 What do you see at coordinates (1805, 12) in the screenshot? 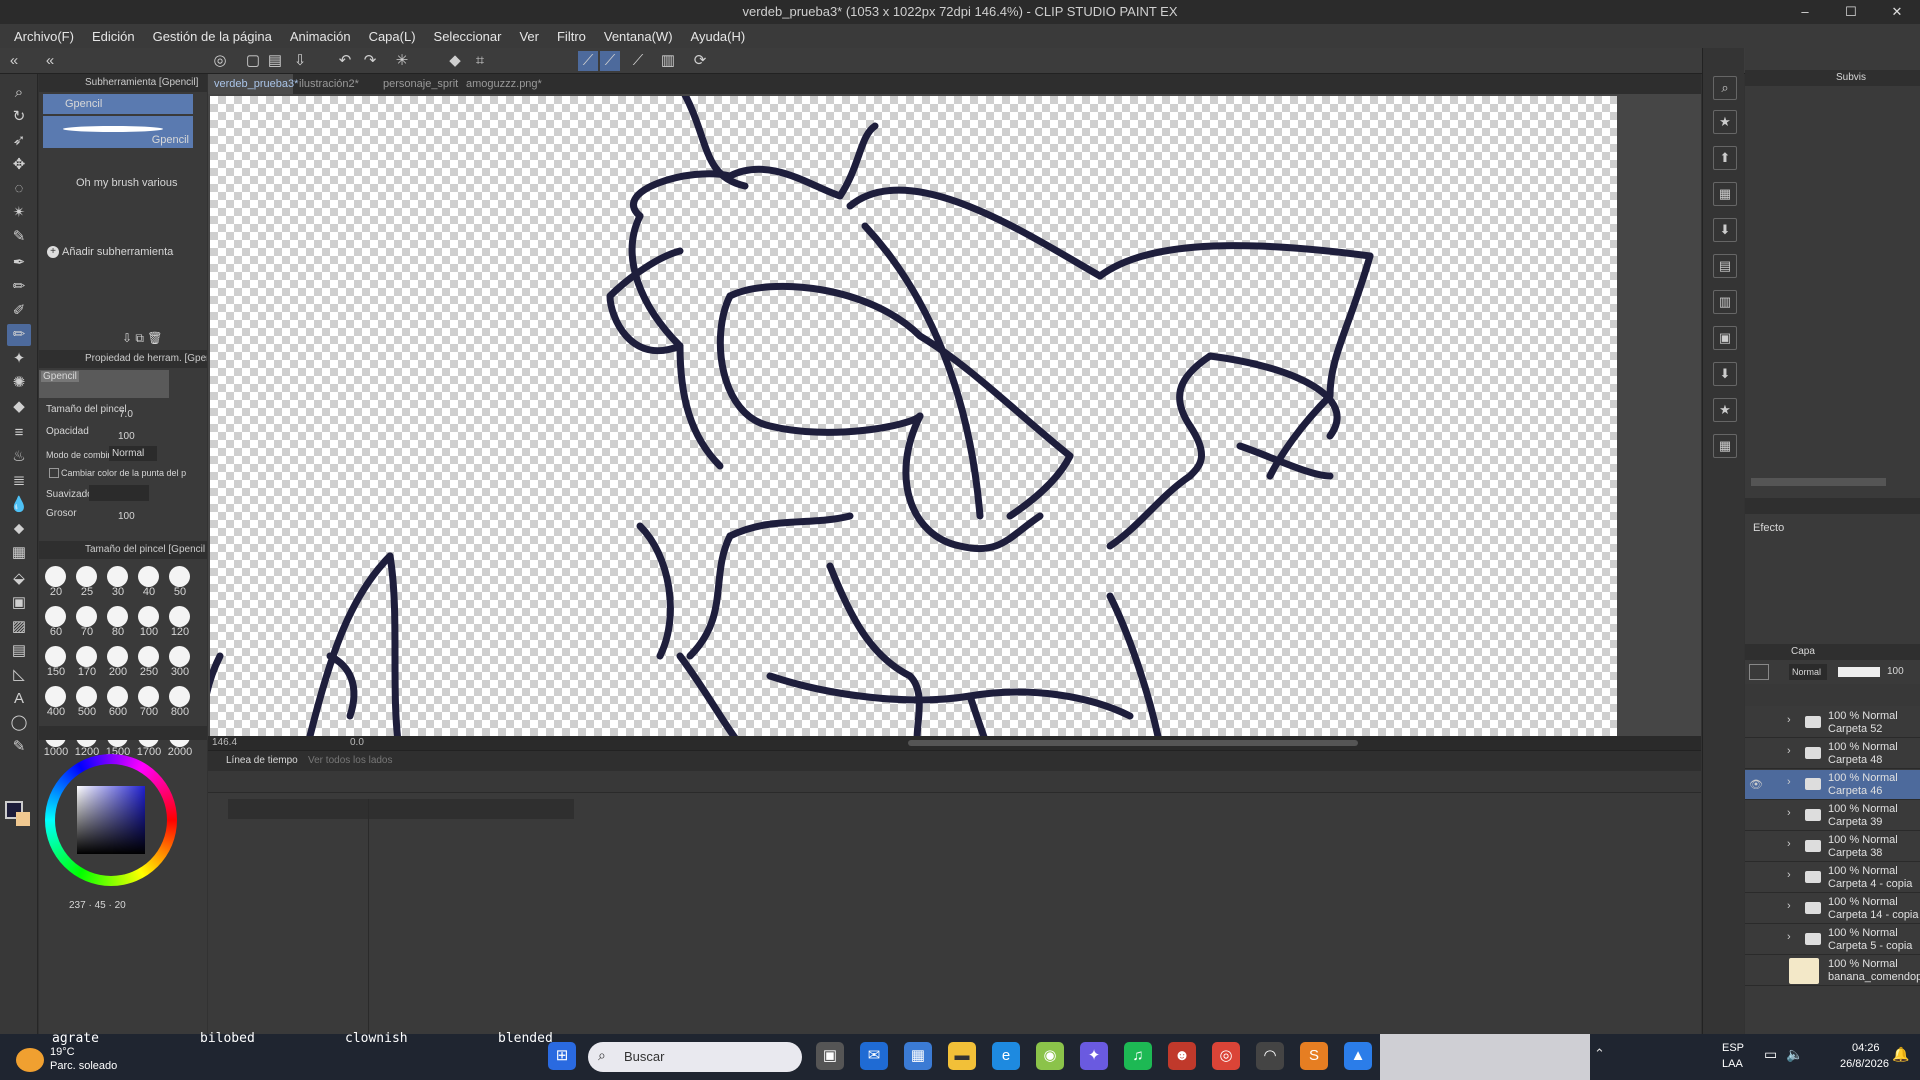
I see `minimize-button: –` at bounding box center [1805, 12].